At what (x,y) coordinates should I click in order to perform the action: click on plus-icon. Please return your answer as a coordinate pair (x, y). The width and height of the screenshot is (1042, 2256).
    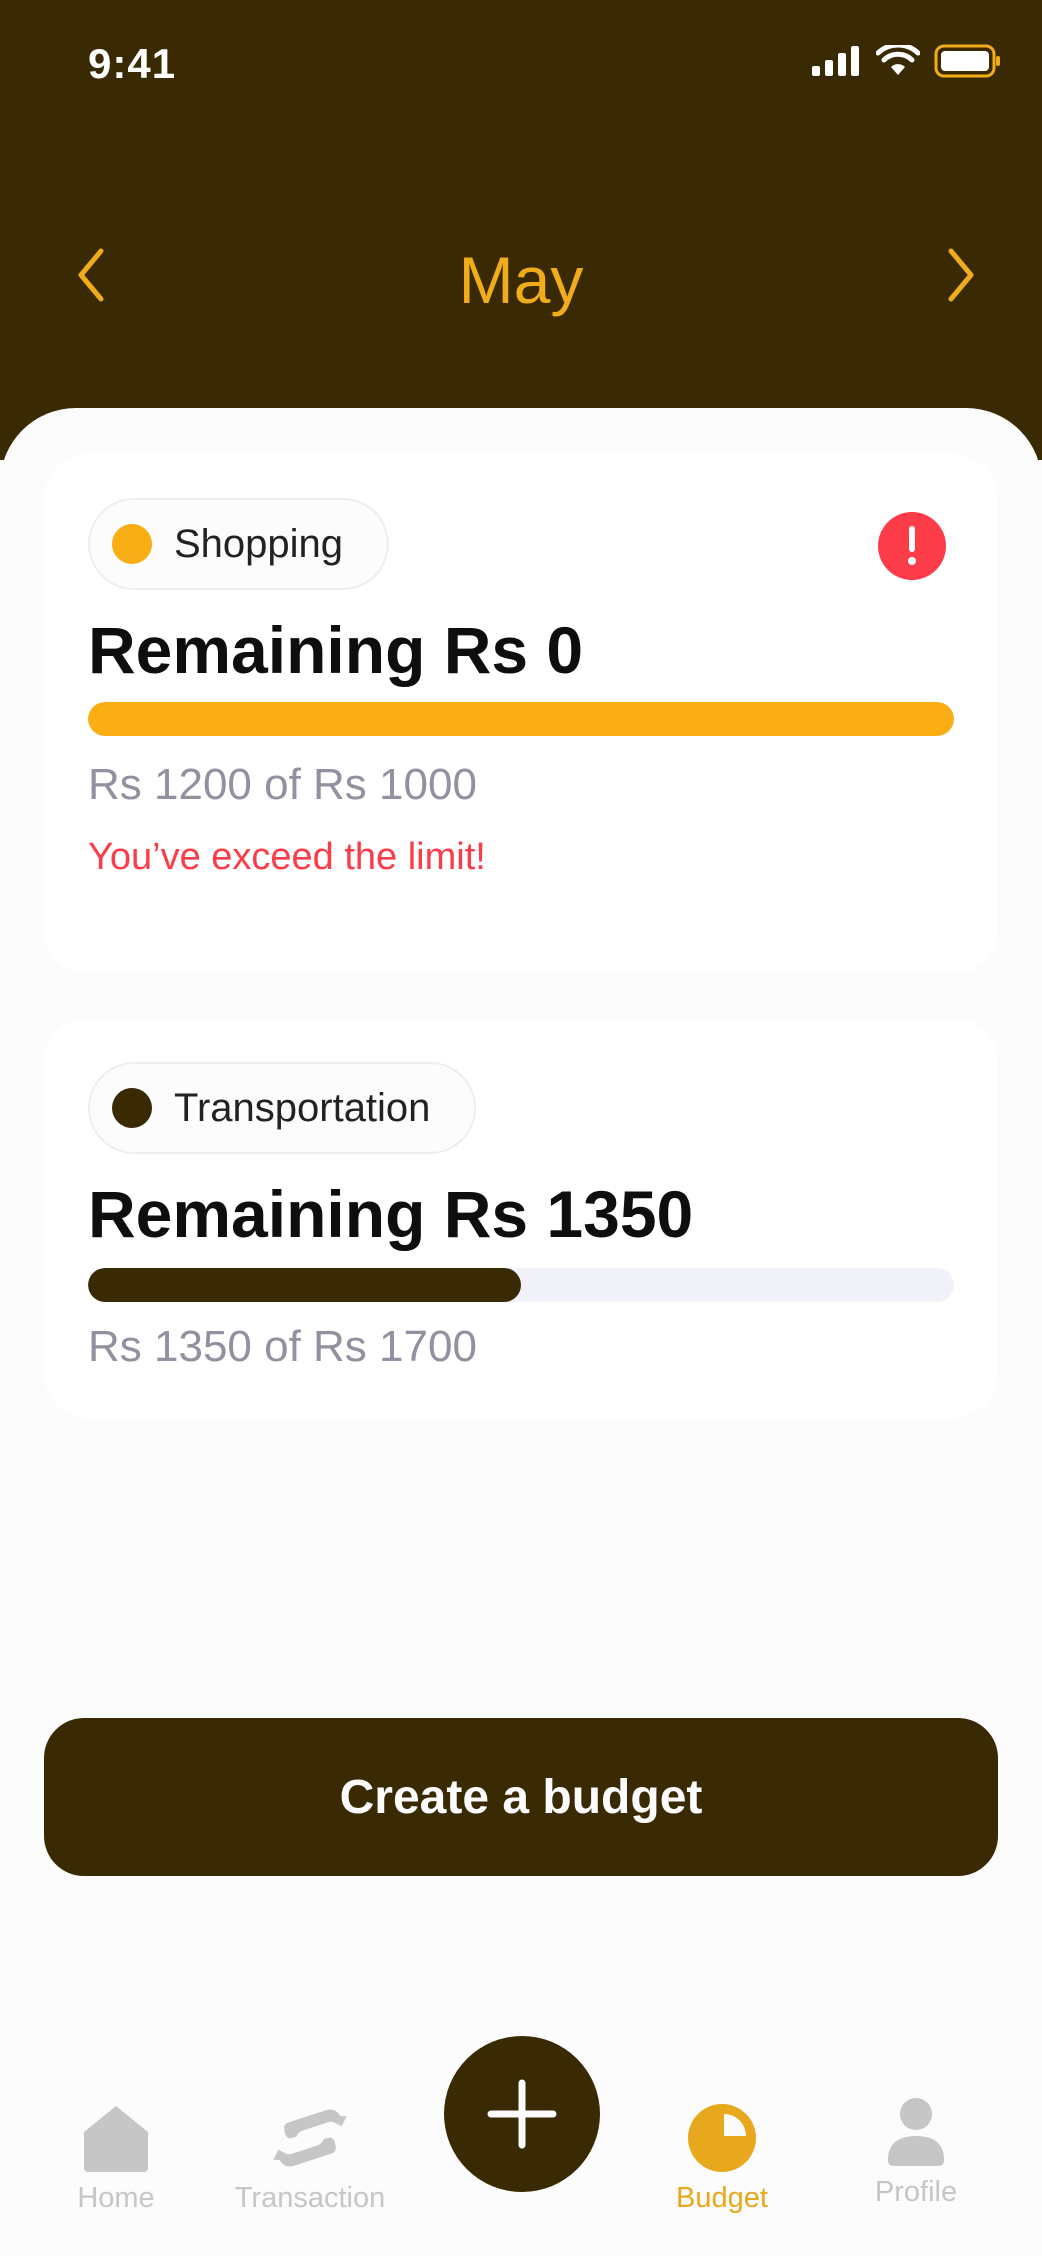
    Looking at the image, I should click on (522, 2114).